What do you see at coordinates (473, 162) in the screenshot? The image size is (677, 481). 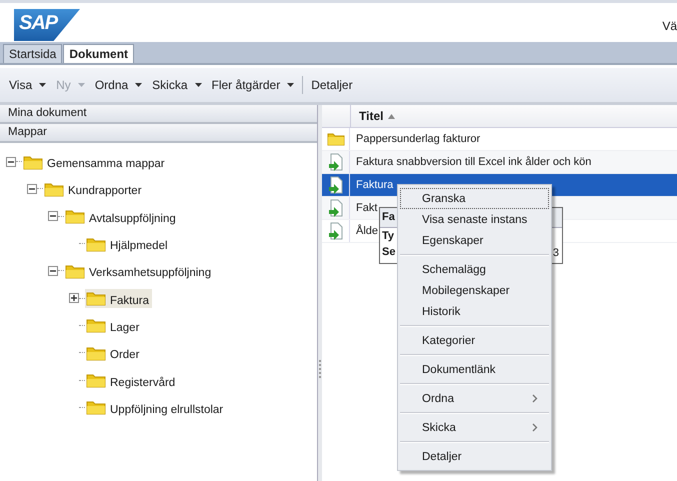 I see `table-cell-text: Faktura snabbversion till Excel ink ålder och kön` at bounding box center [473, 162].